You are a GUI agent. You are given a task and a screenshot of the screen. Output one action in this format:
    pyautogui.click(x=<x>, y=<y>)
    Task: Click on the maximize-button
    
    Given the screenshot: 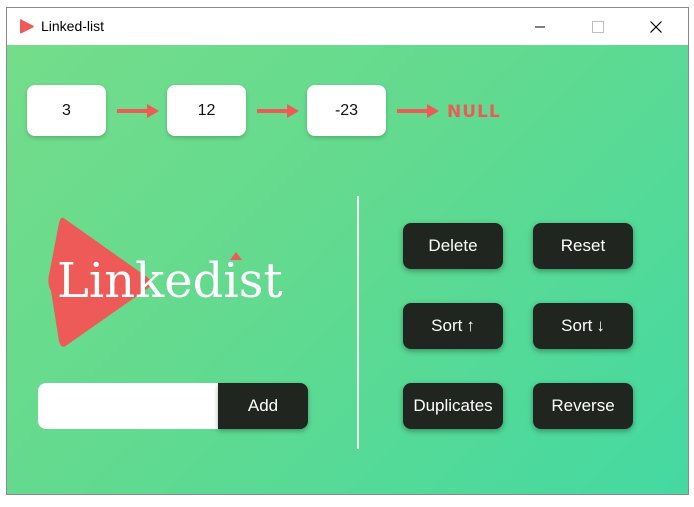 What is the action you would take?
    pyautogui.click(x=598, y=26)
    